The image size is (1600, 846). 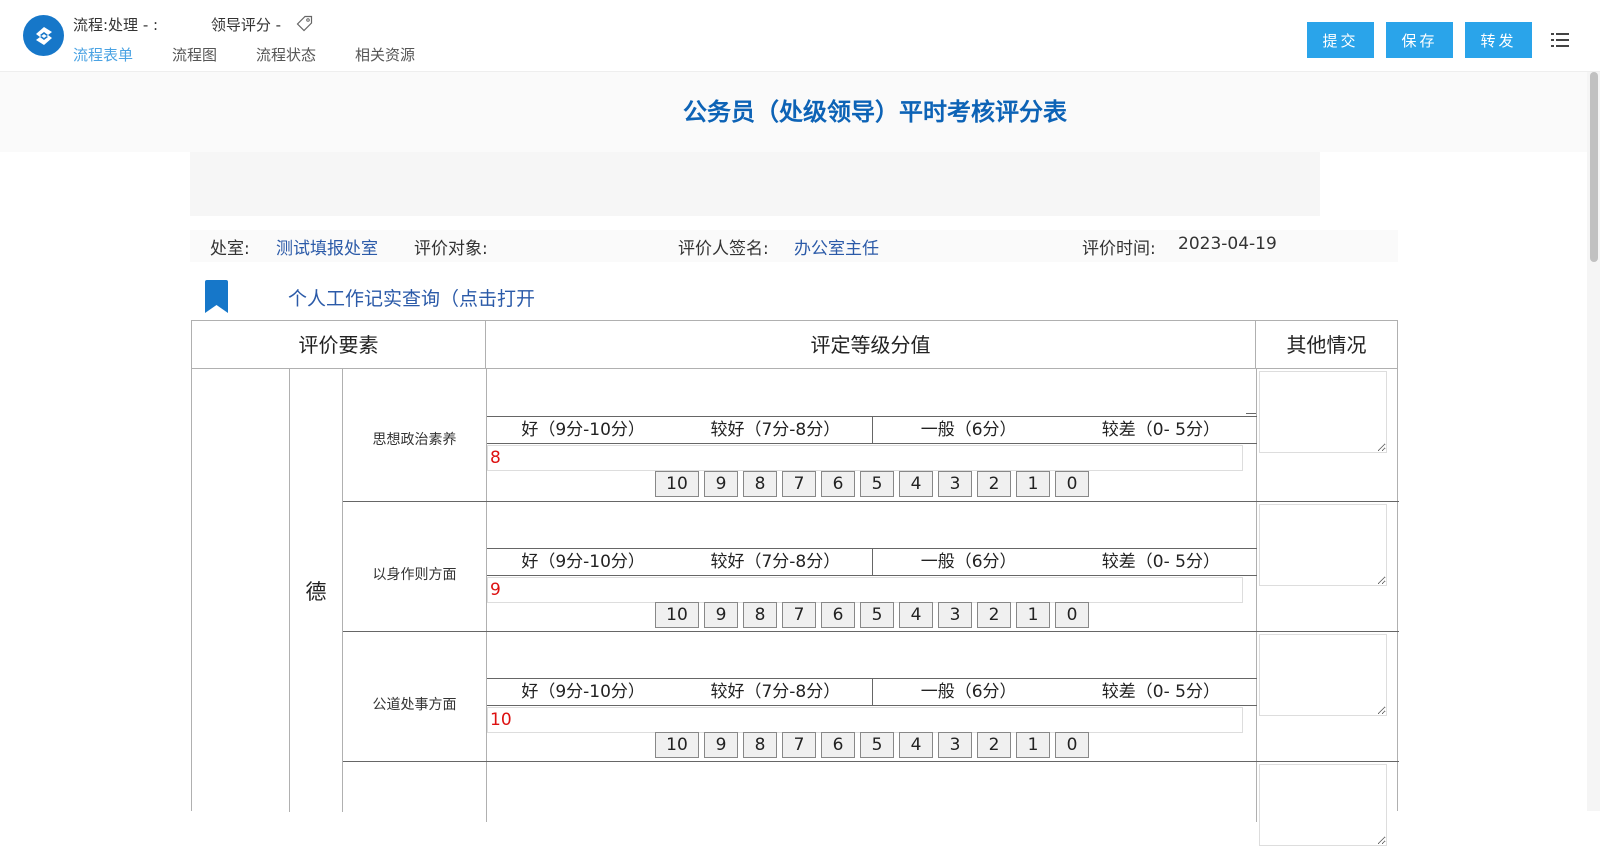 What do you see at coordinates (865, 458) in the screenshot?
I see `score-input: 8` at bounding box center [865, 458].